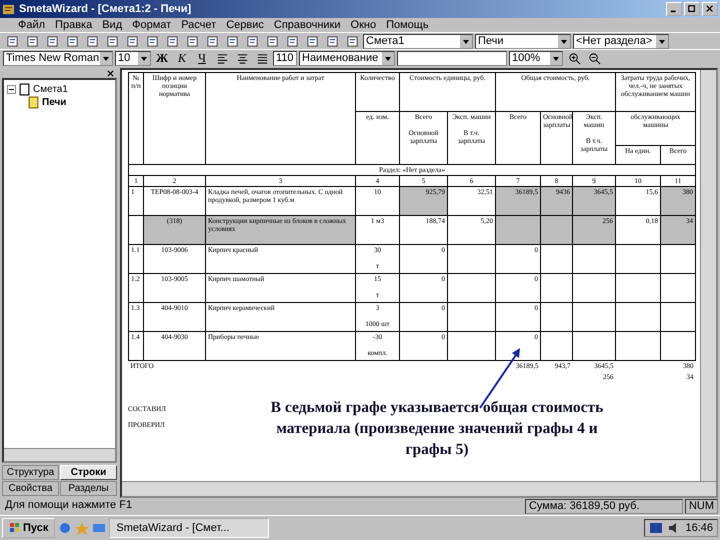 Image resolution: width=720 pixels, height=540 pixels. I want to click on document-icon, so click(24, 89).